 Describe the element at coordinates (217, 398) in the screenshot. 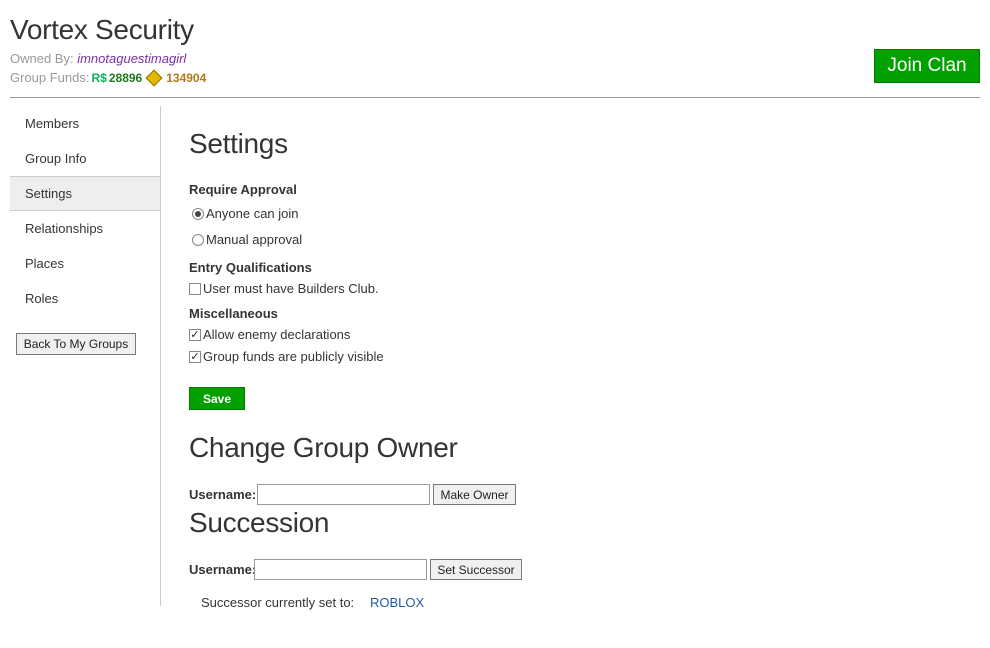

I see `save-button: Save` at that location.